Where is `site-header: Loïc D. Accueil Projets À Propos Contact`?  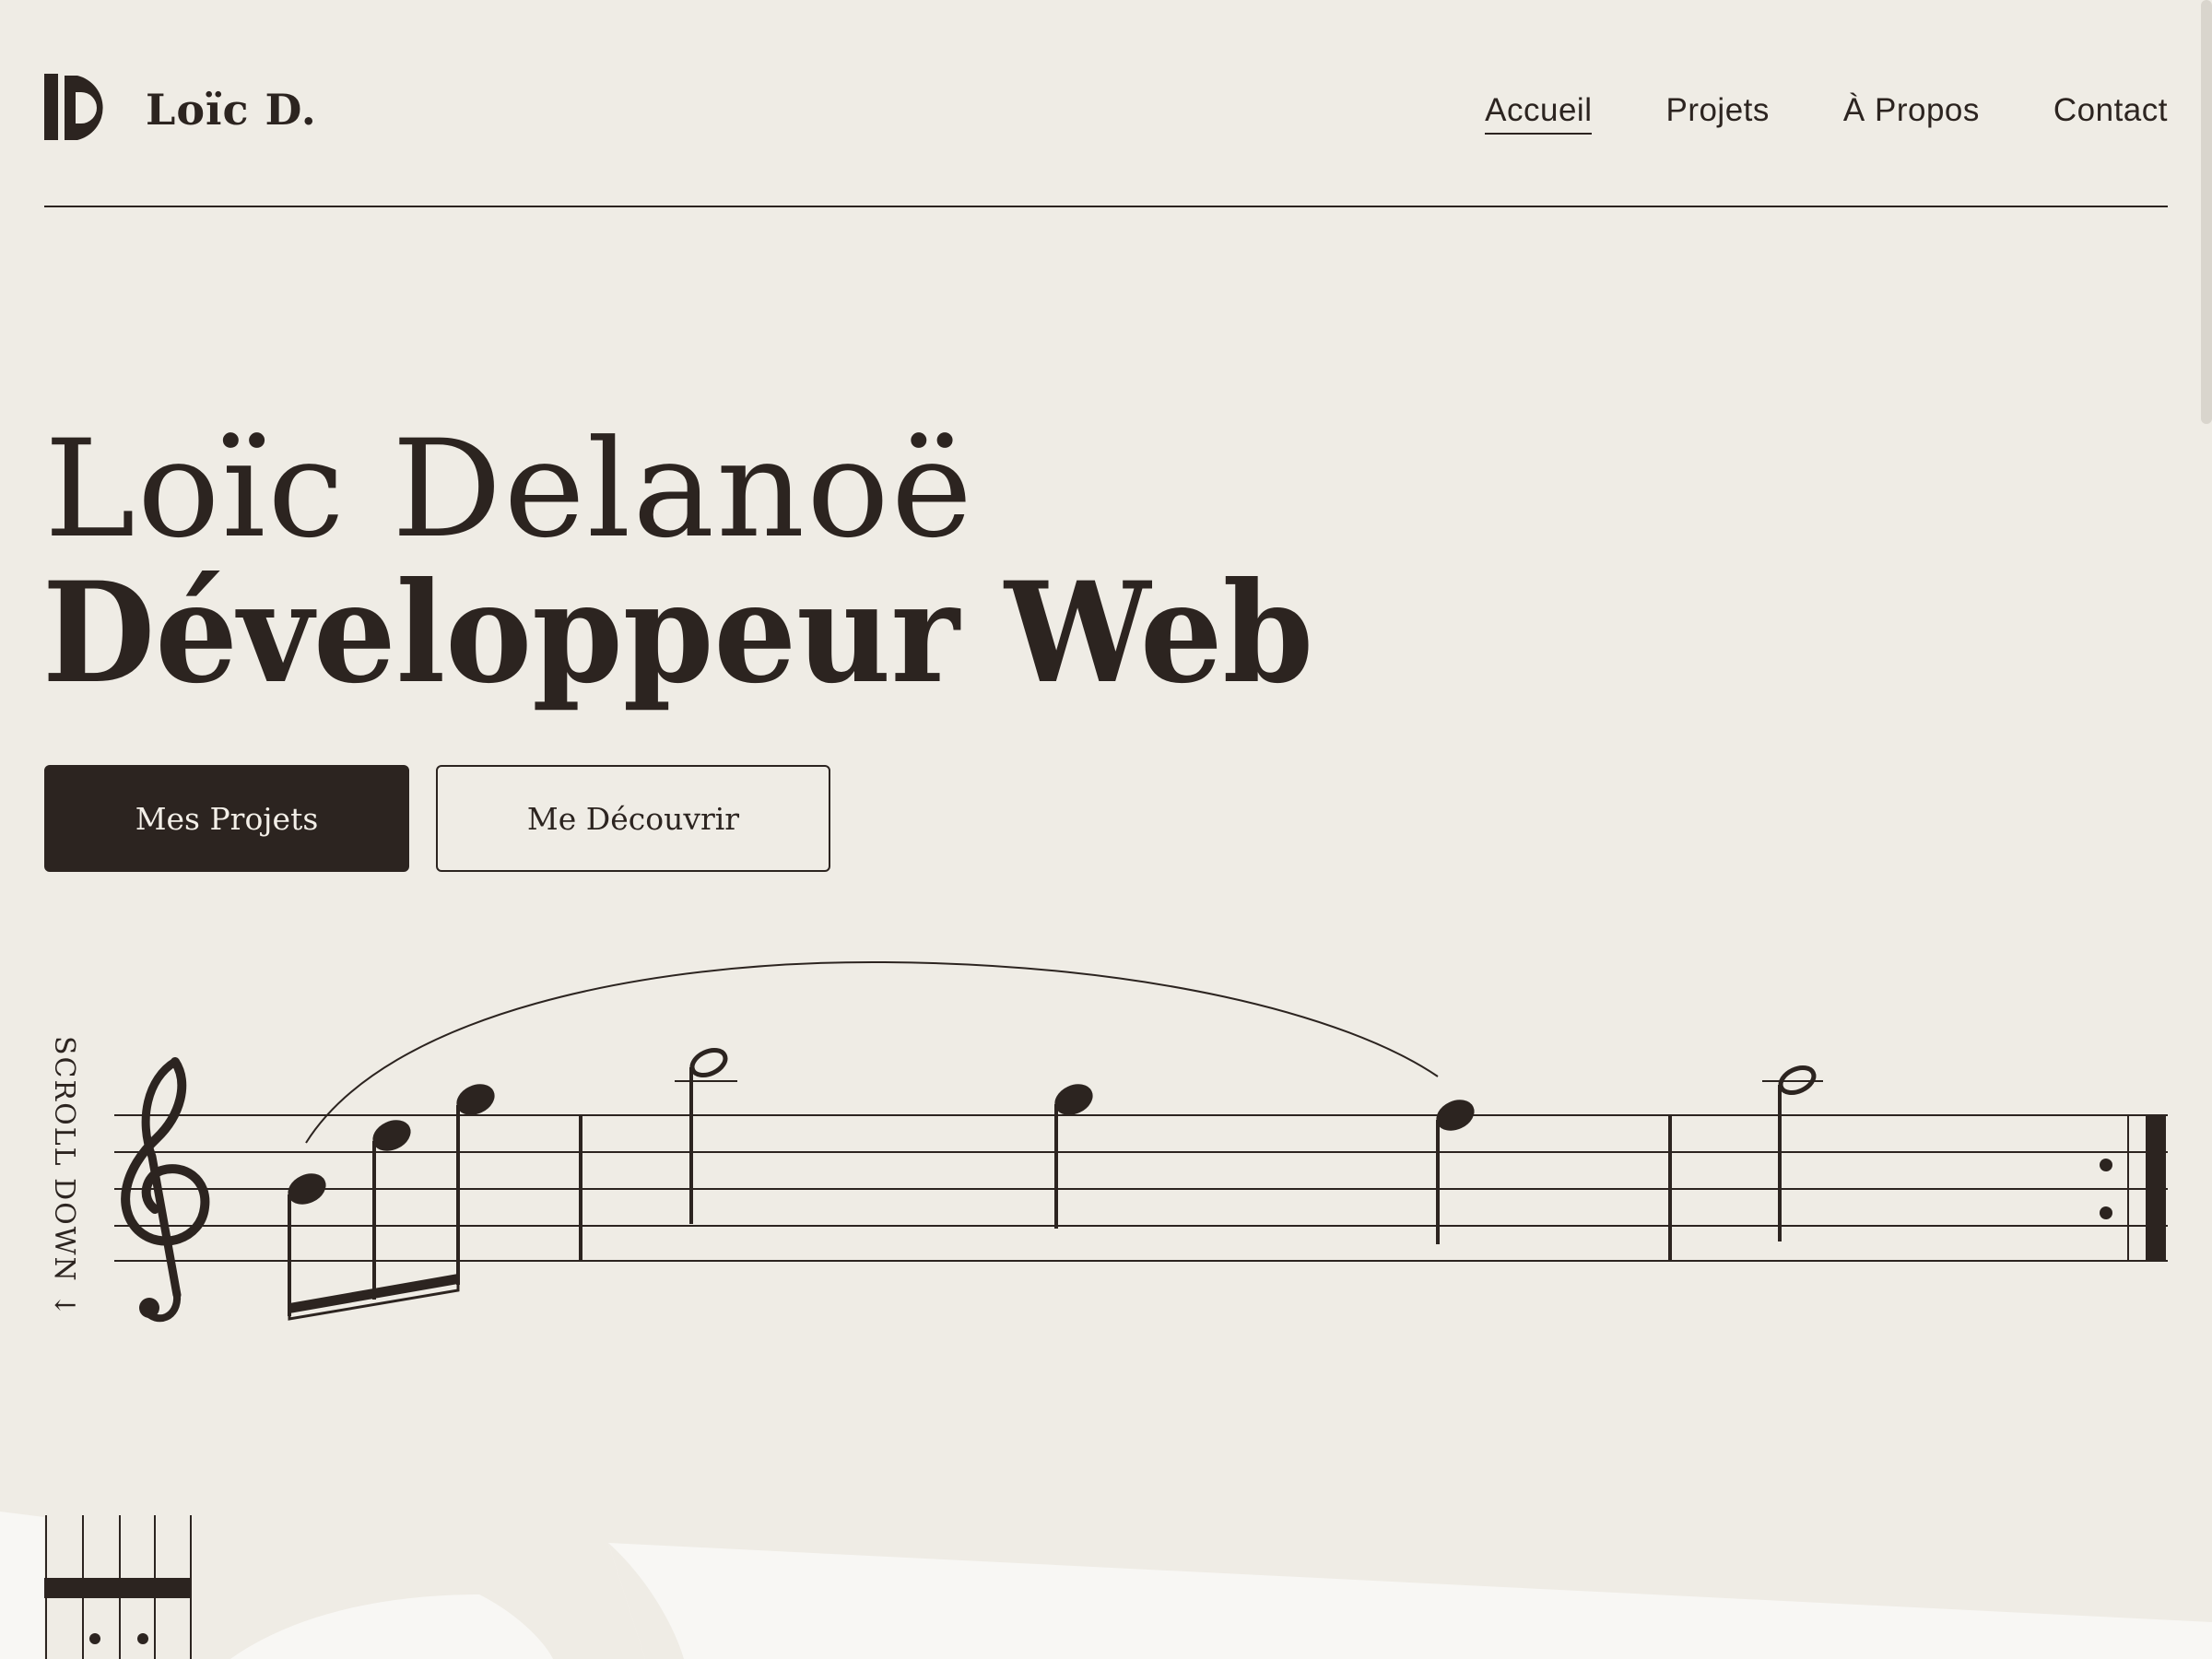
site-header: Loïc D. Accueil Projets À Propos Contact is located at coordinates (1106, 103).